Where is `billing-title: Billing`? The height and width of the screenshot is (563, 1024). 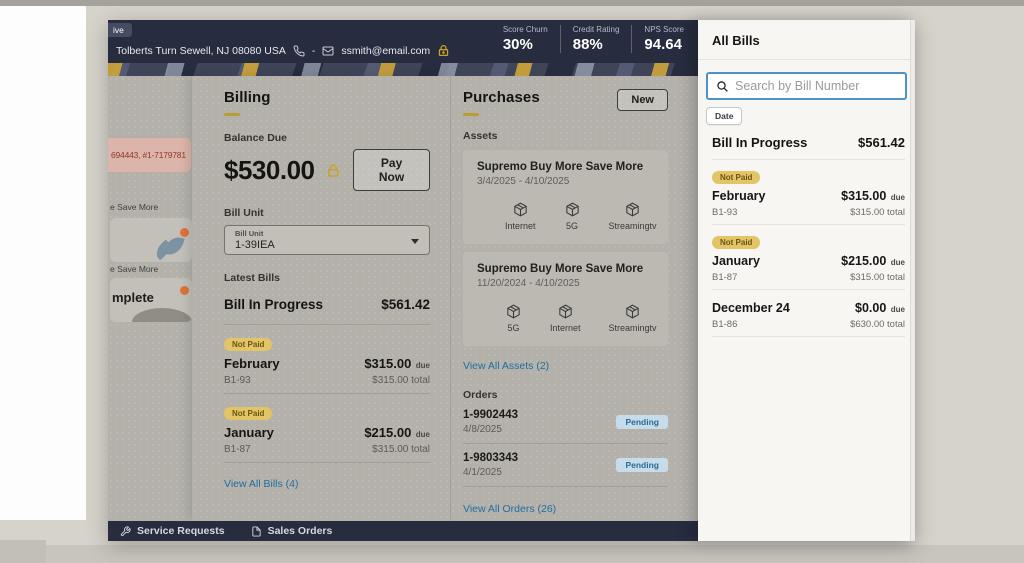
billing-title: Billing is located at coordinates (247, 97).